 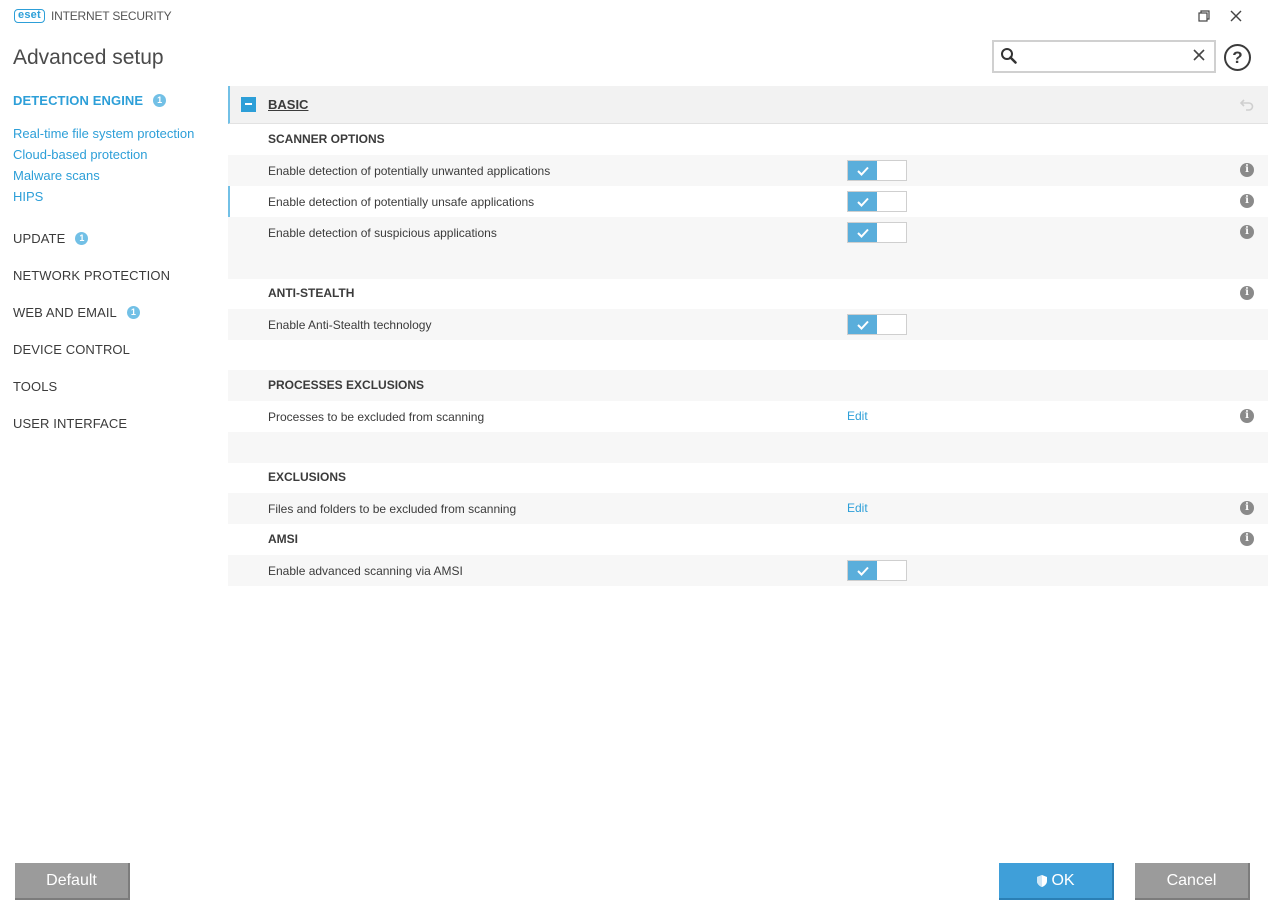 I want to click on group-row: PROCESSES EXCLUSIONS, so click(x=748, y=385).